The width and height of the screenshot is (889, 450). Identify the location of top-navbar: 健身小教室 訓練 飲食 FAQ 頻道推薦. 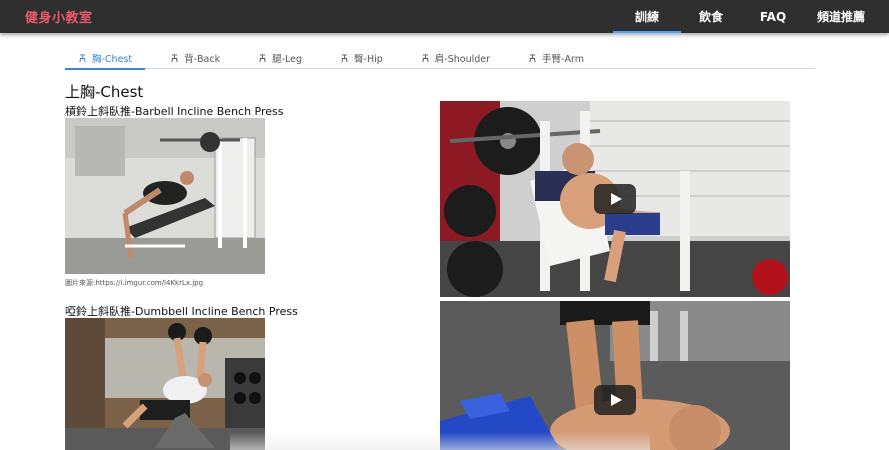
(444, 16).